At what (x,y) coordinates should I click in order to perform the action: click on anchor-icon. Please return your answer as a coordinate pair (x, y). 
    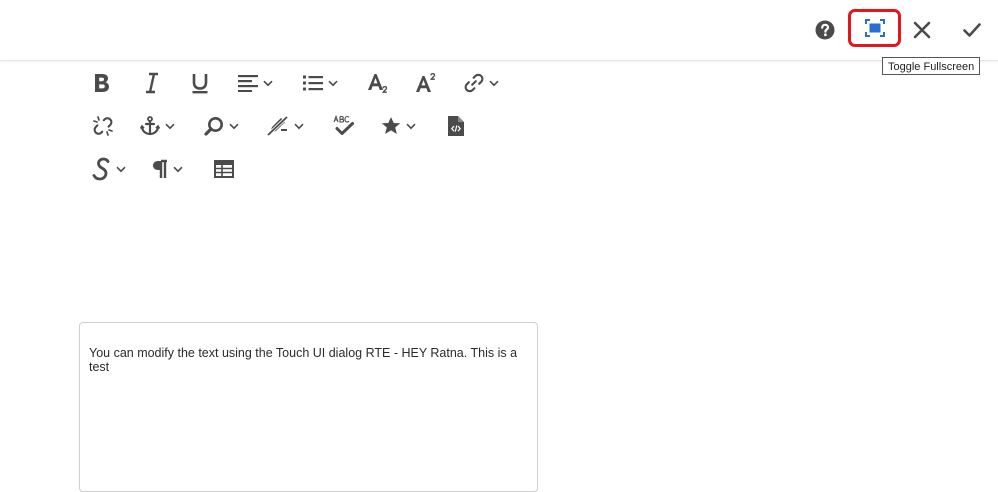
    Looking at the image, I should click on (150, 126).